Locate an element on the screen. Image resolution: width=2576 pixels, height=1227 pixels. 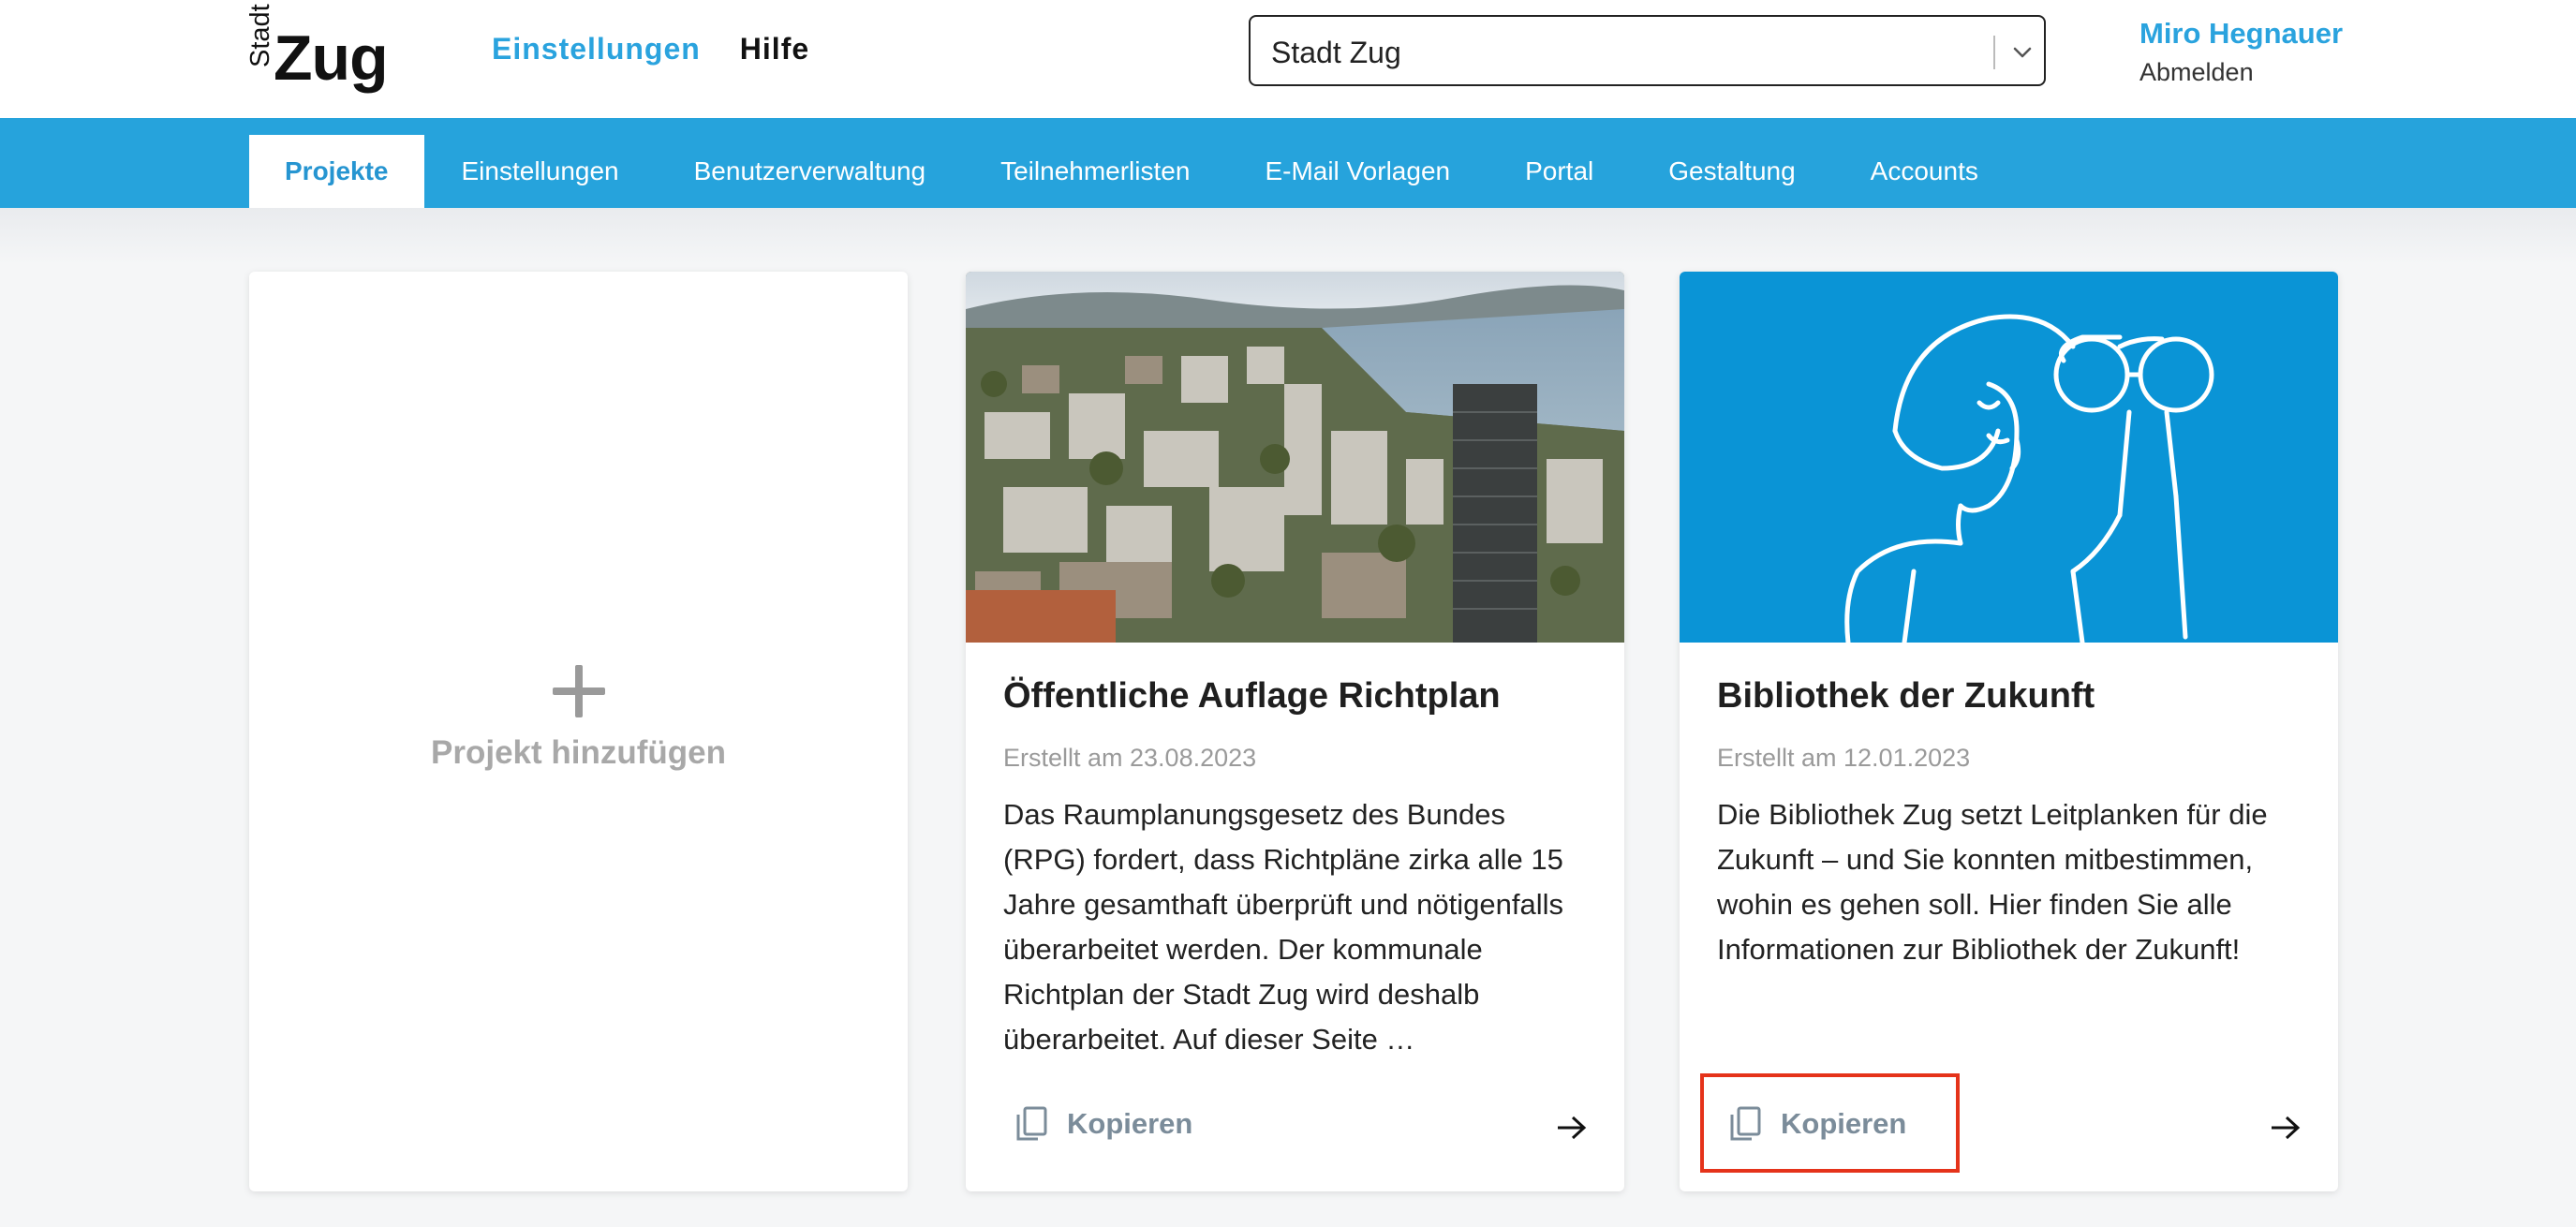
top-nav-help: Hilfe is located at coordinates (775, 49).